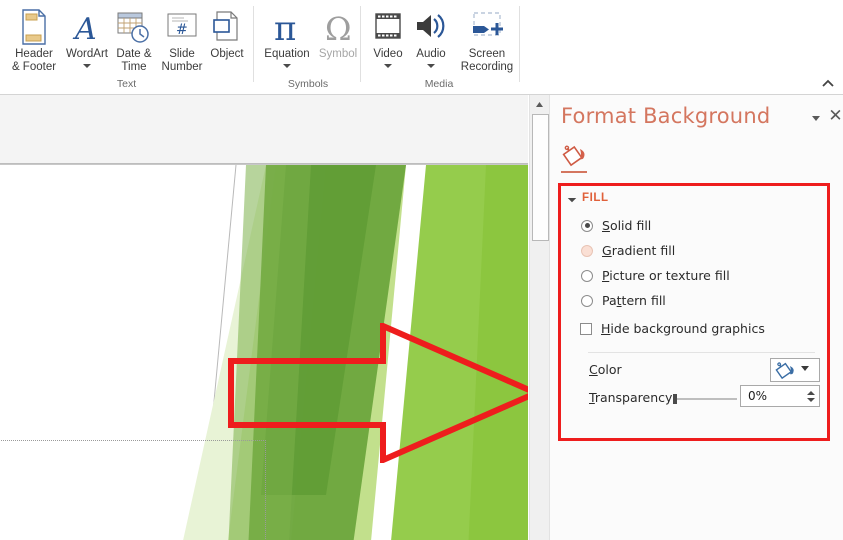 The image size is (843, 540). What do you see at coordinates (701, 352) in the screenshot?
I see `section-divider` at bounding box center [701, 352].